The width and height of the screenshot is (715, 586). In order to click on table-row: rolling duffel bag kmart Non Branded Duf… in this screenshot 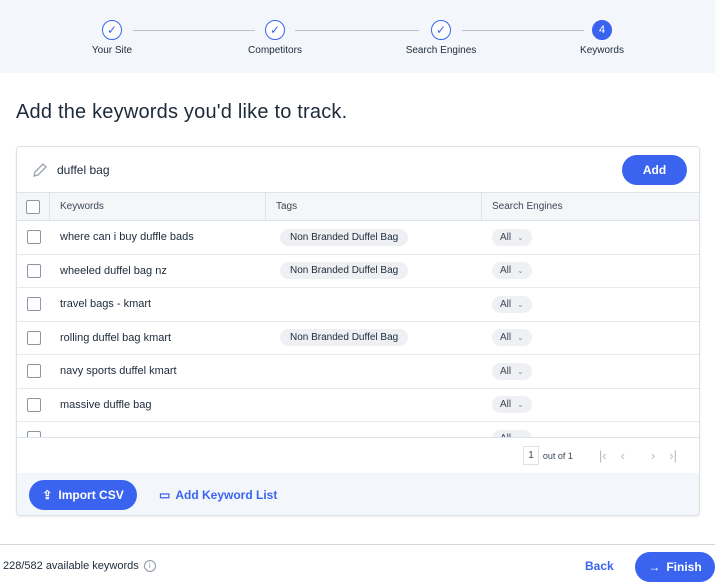, I will do `click(358, 338)`.